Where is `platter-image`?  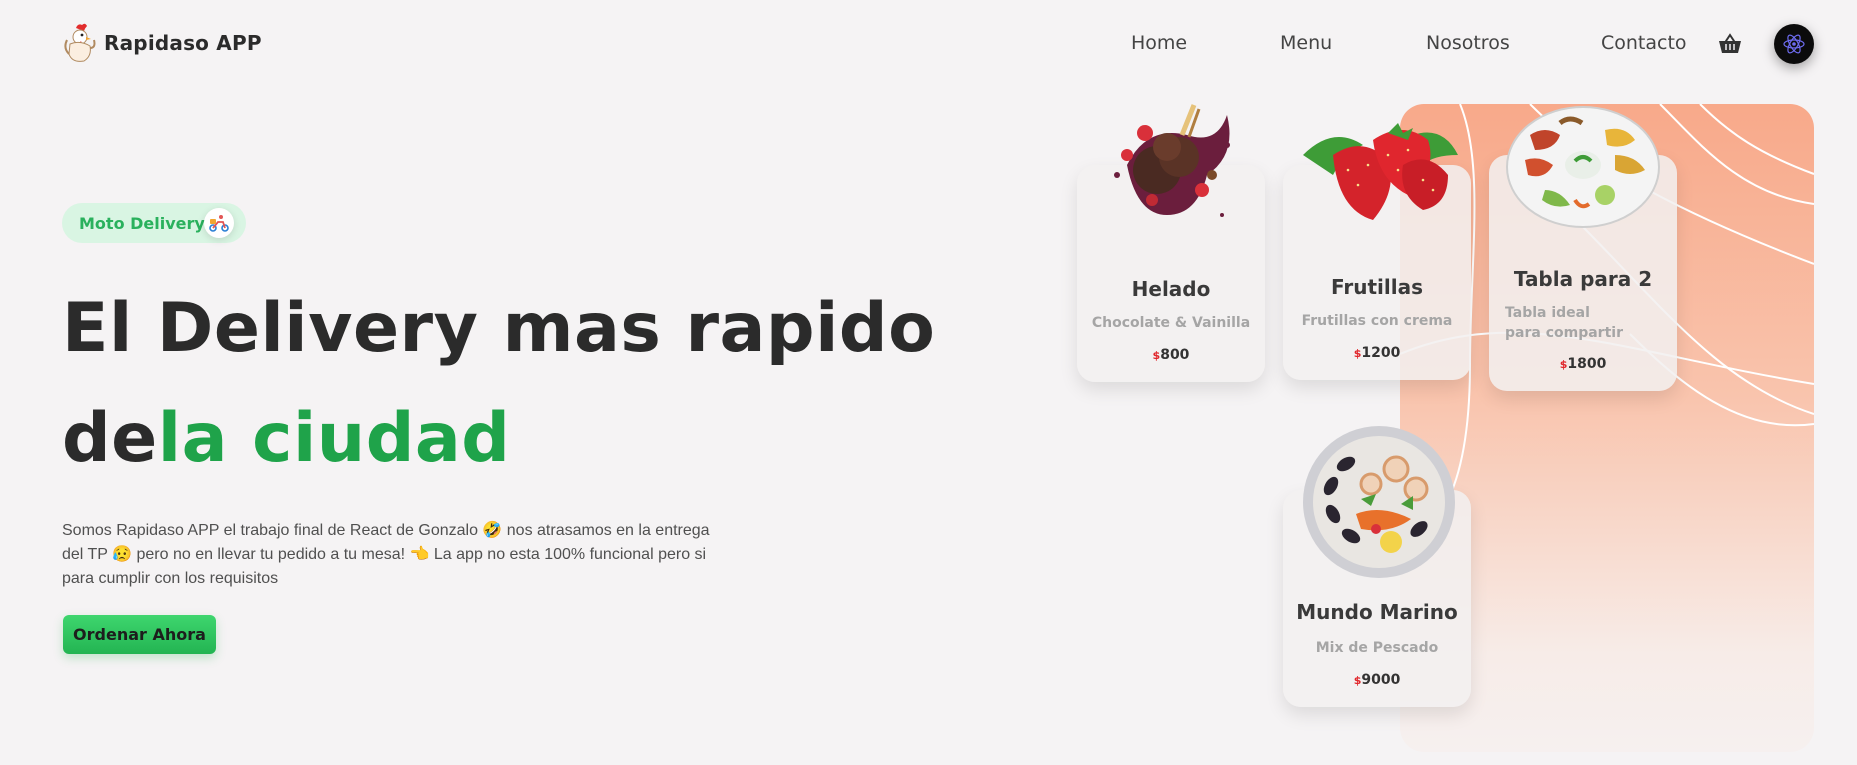
platter-image is located at coordinates (1583, 167).